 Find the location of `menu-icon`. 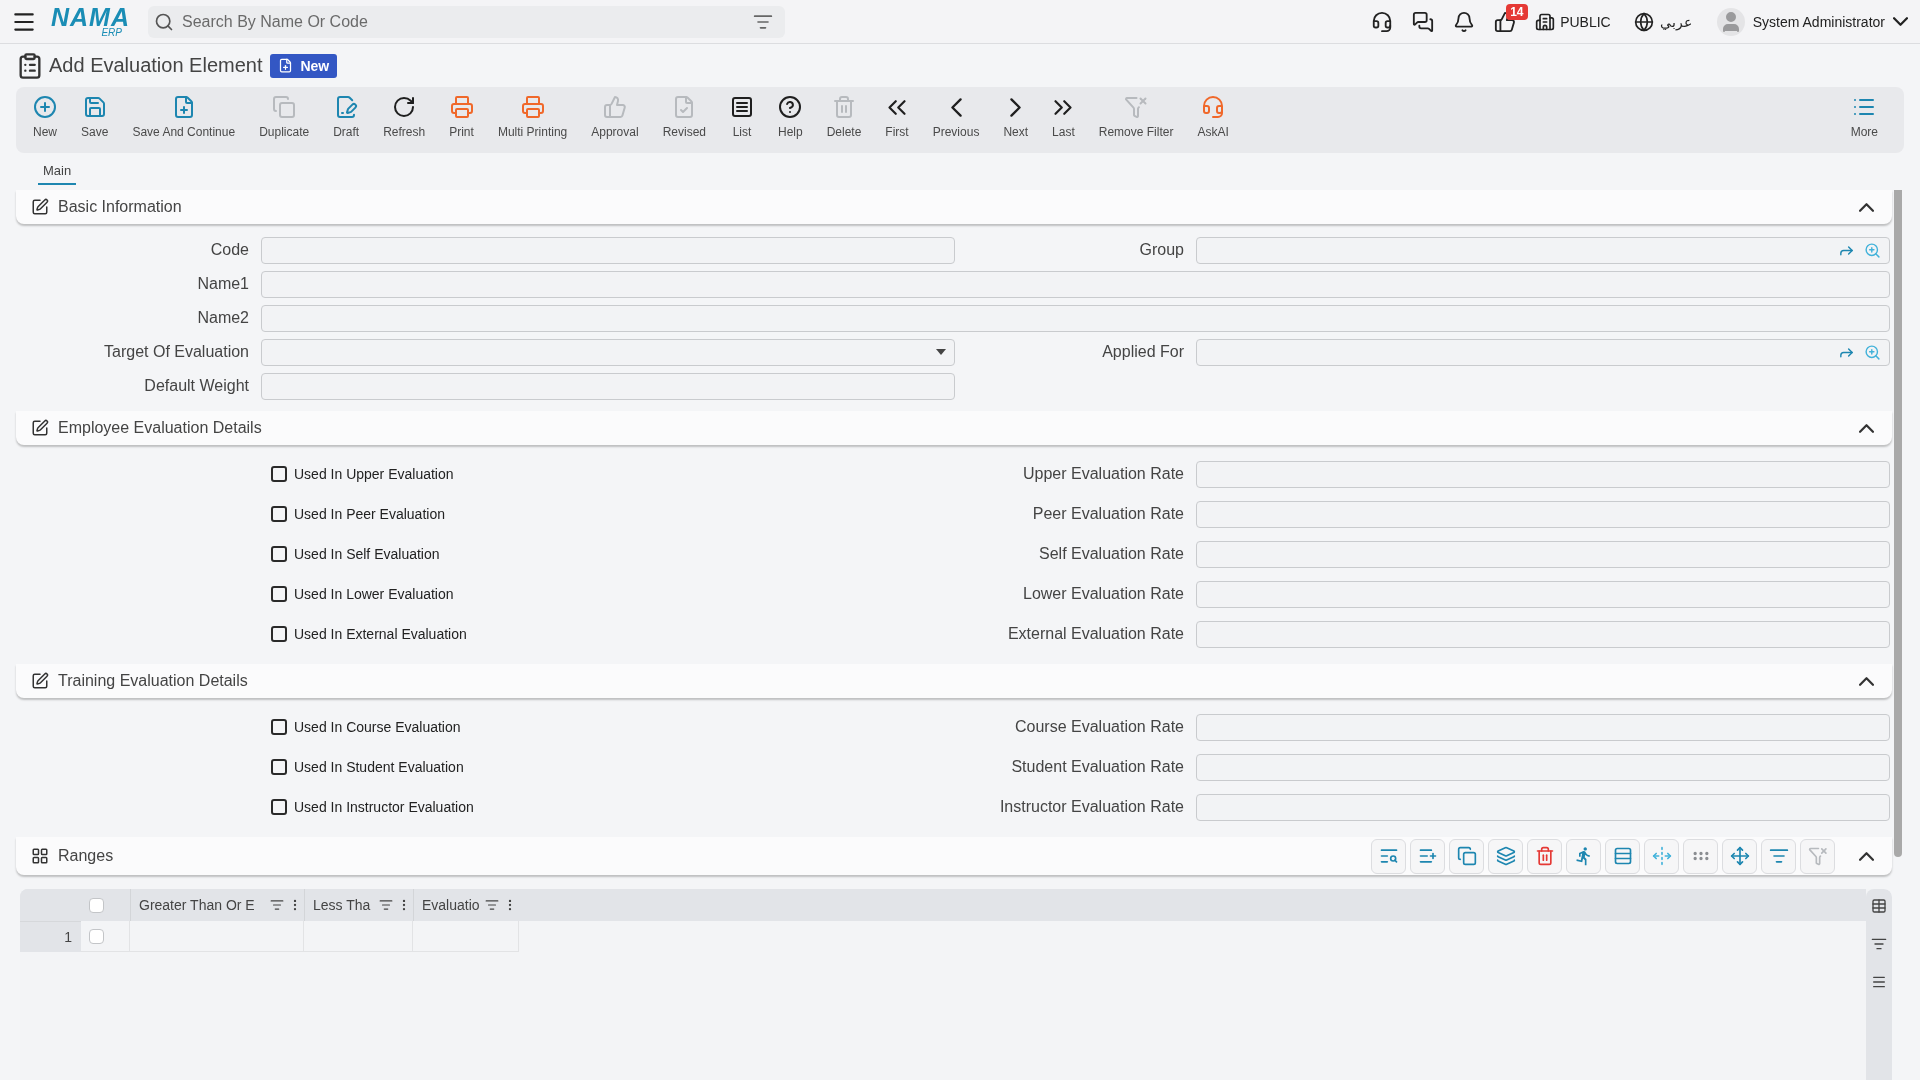

menu-icon is located at coordinates (1879, 982).